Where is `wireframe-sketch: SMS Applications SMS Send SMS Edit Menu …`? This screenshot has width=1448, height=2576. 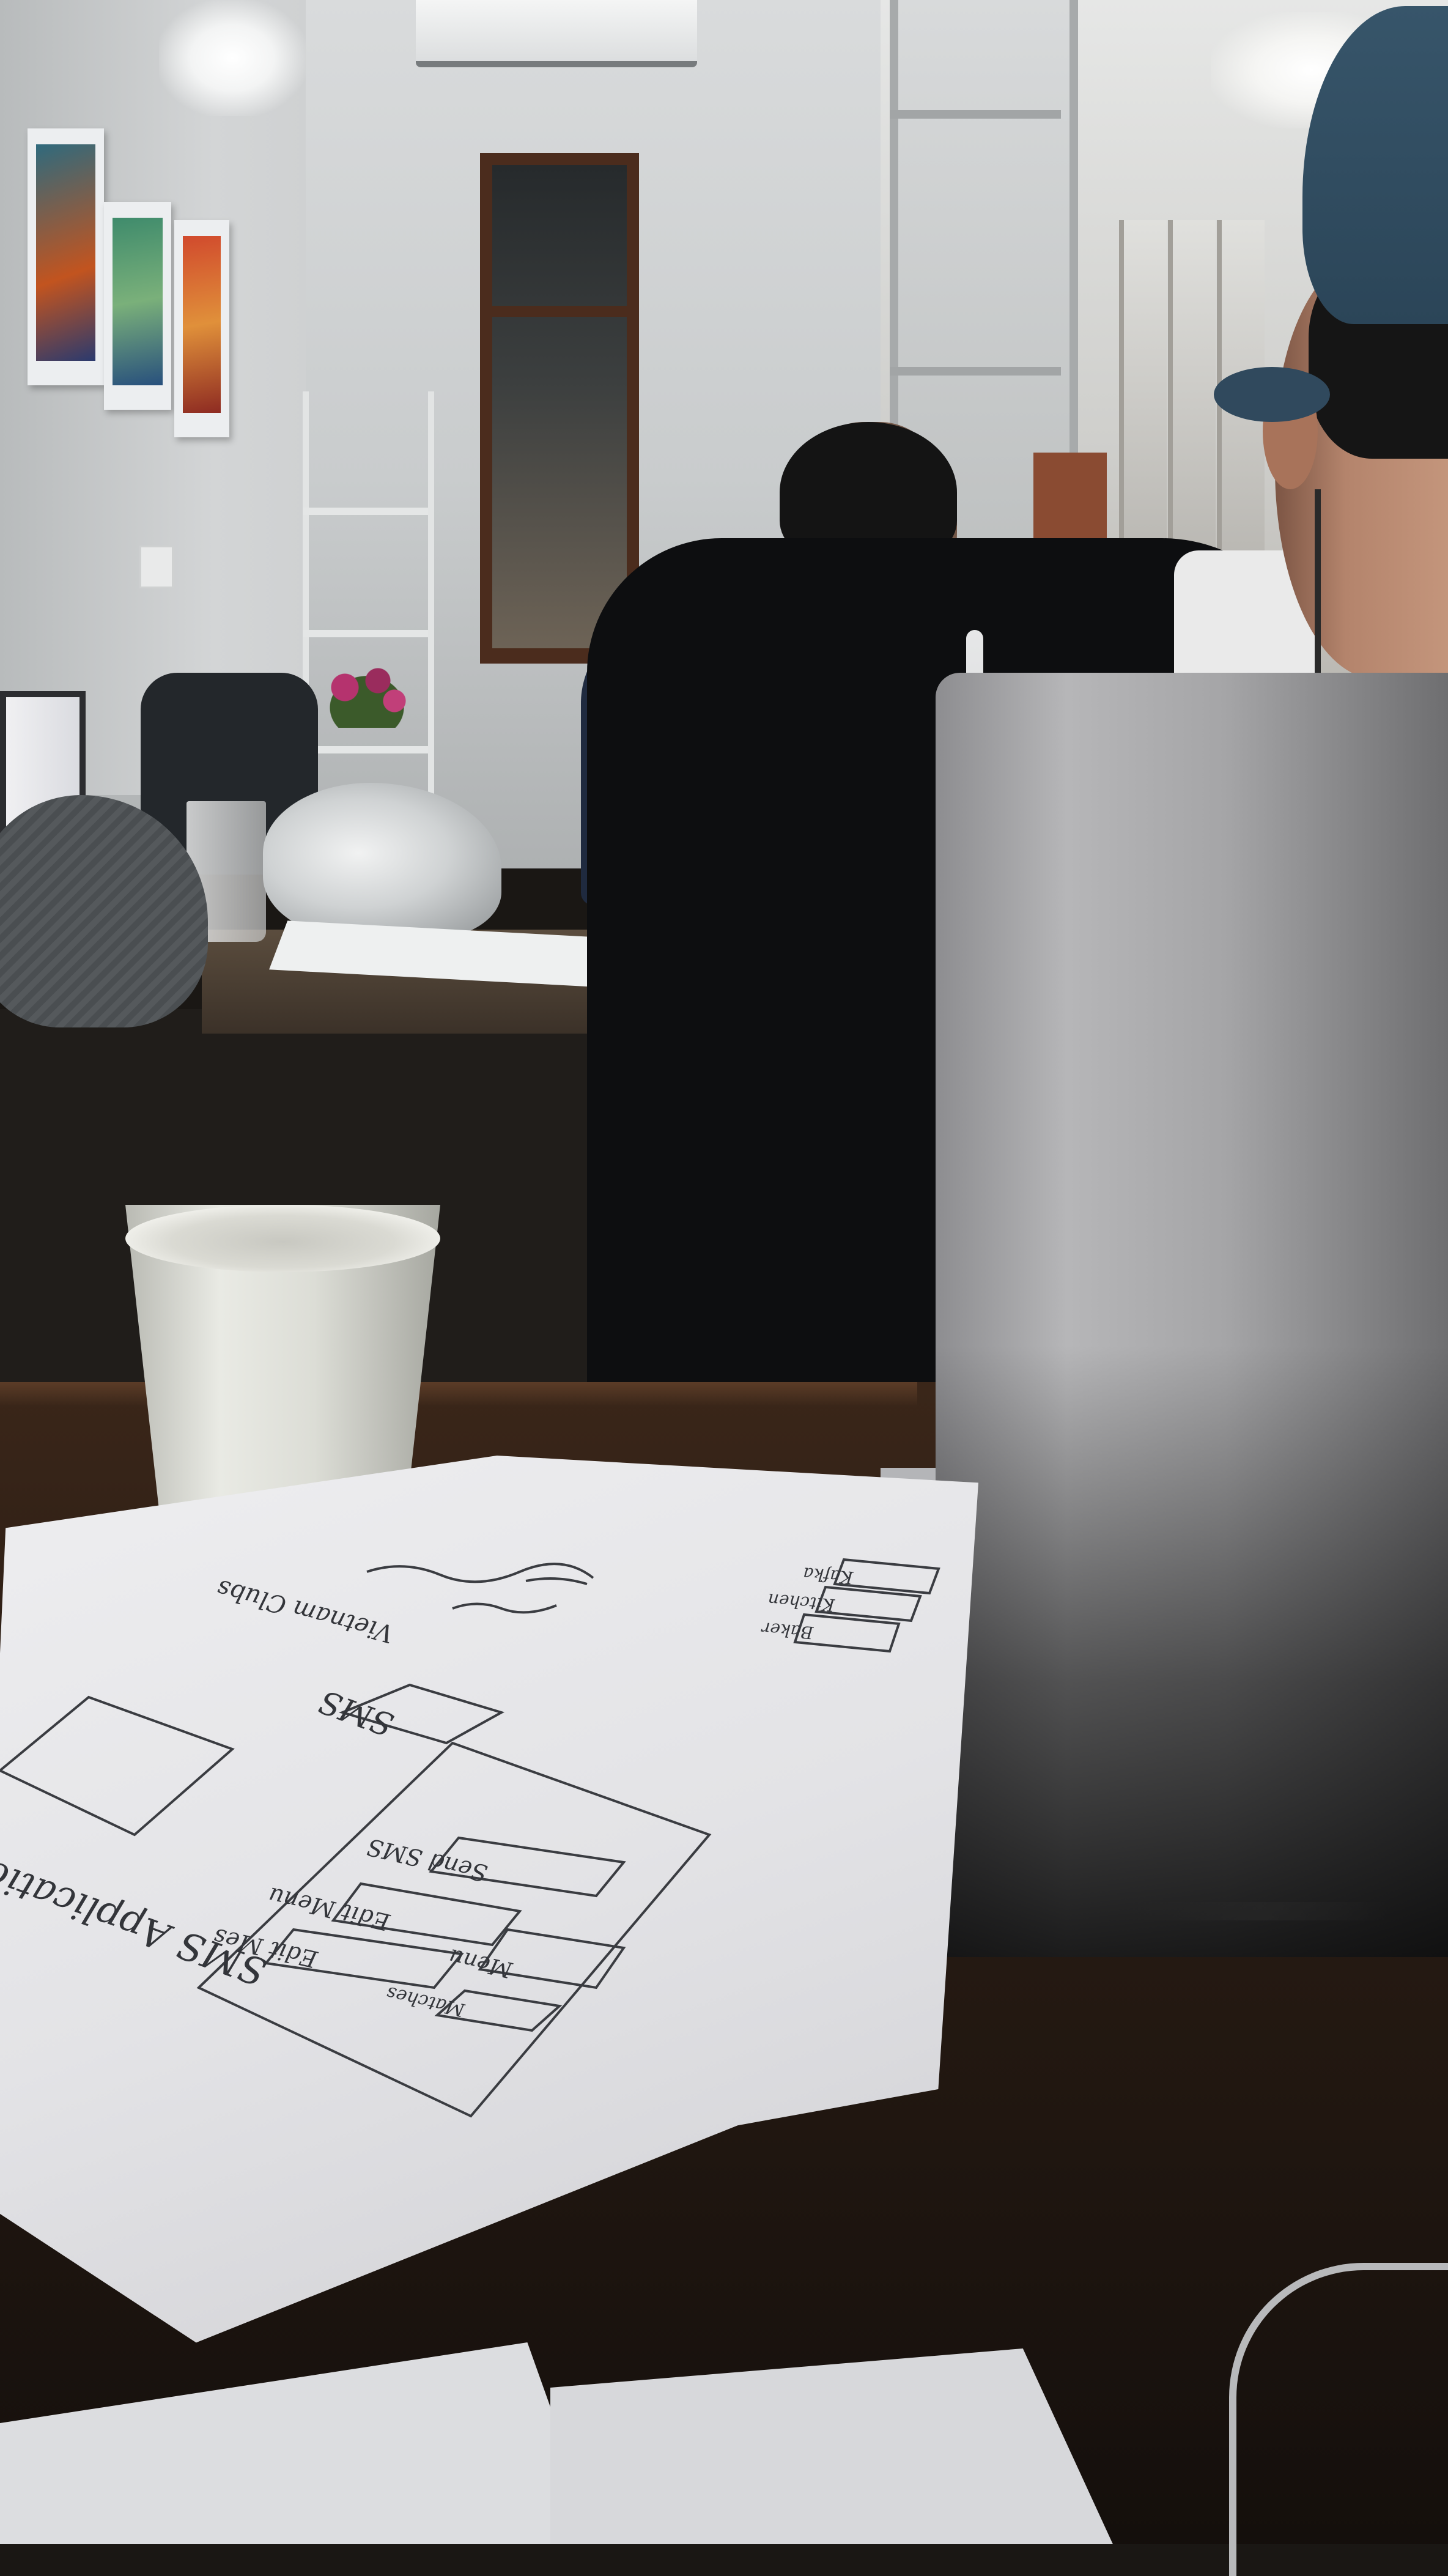
wireframe-sketch: SMS Applications SMS Send SMS Edit Menu … is located at coordinates (470, 1838).